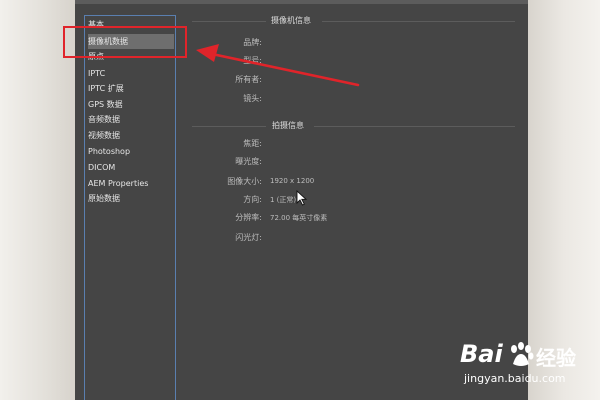 This screenshot has width=600, height=400. I want to click on paw-logo-icon, so click(522, 354).